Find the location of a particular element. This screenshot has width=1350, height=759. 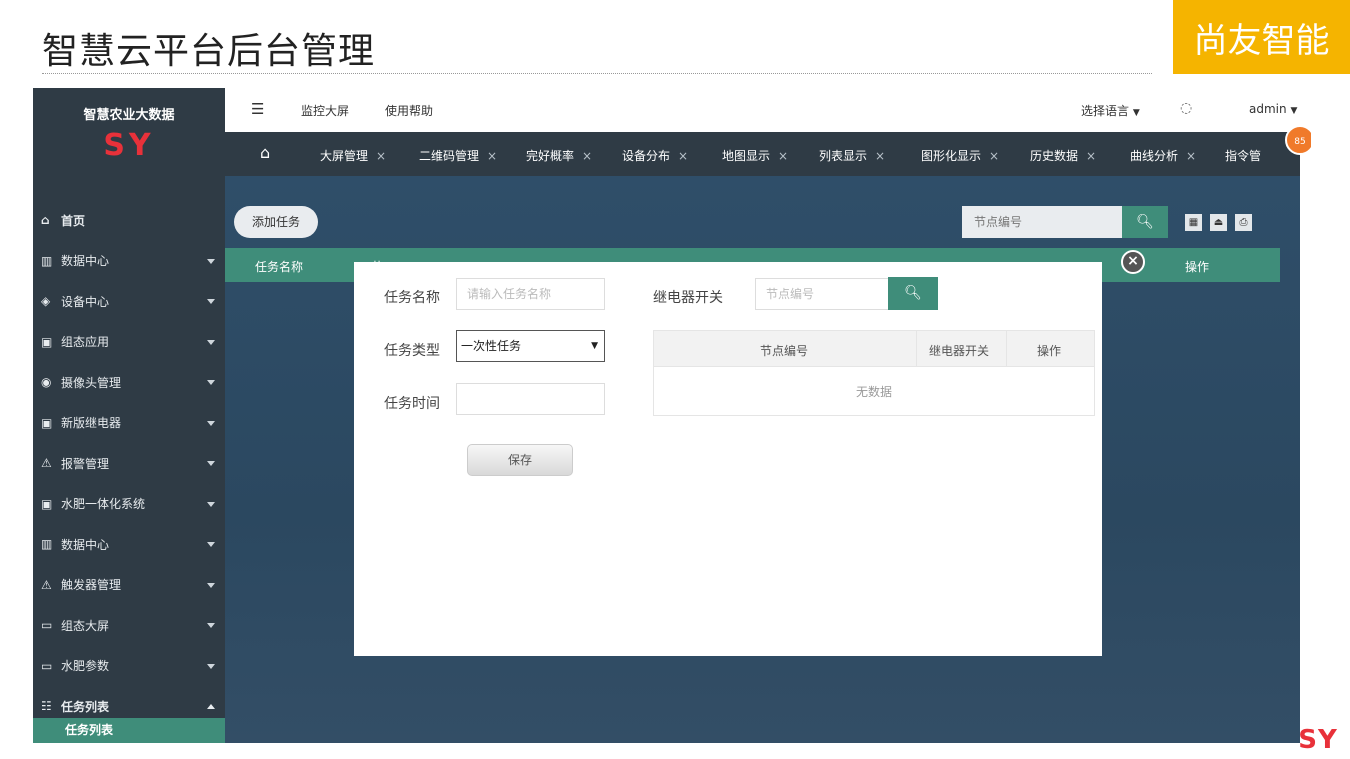

sidebar-subitem-task-list: 任务列表 is located at coordinates (129, 730).